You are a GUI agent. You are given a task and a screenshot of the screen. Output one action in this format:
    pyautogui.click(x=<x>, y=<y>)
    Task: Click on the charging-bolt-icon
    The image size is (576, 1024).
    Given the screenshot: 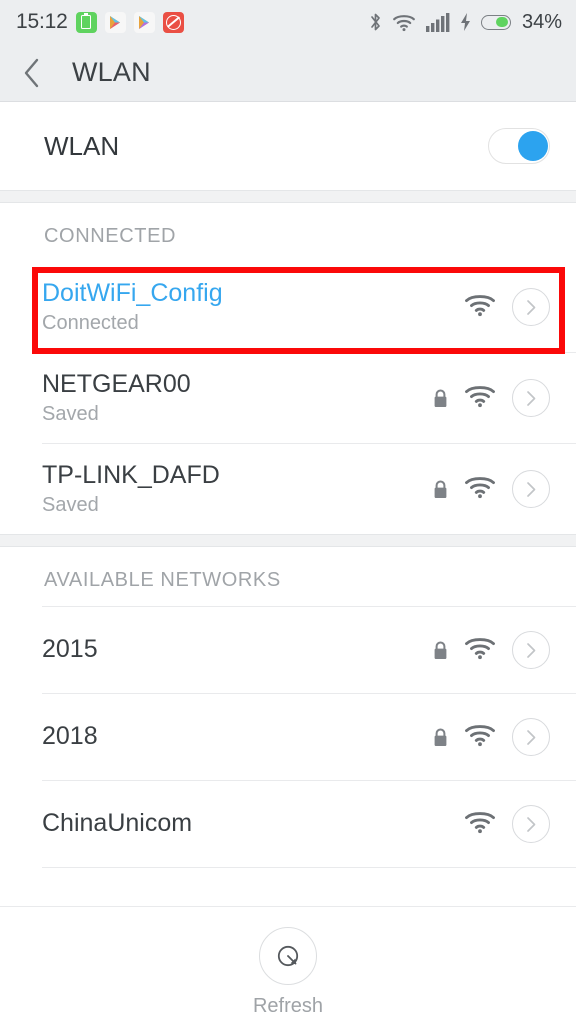 What is the action you would take?
    pyautogui.click(x=465, y=22)
    